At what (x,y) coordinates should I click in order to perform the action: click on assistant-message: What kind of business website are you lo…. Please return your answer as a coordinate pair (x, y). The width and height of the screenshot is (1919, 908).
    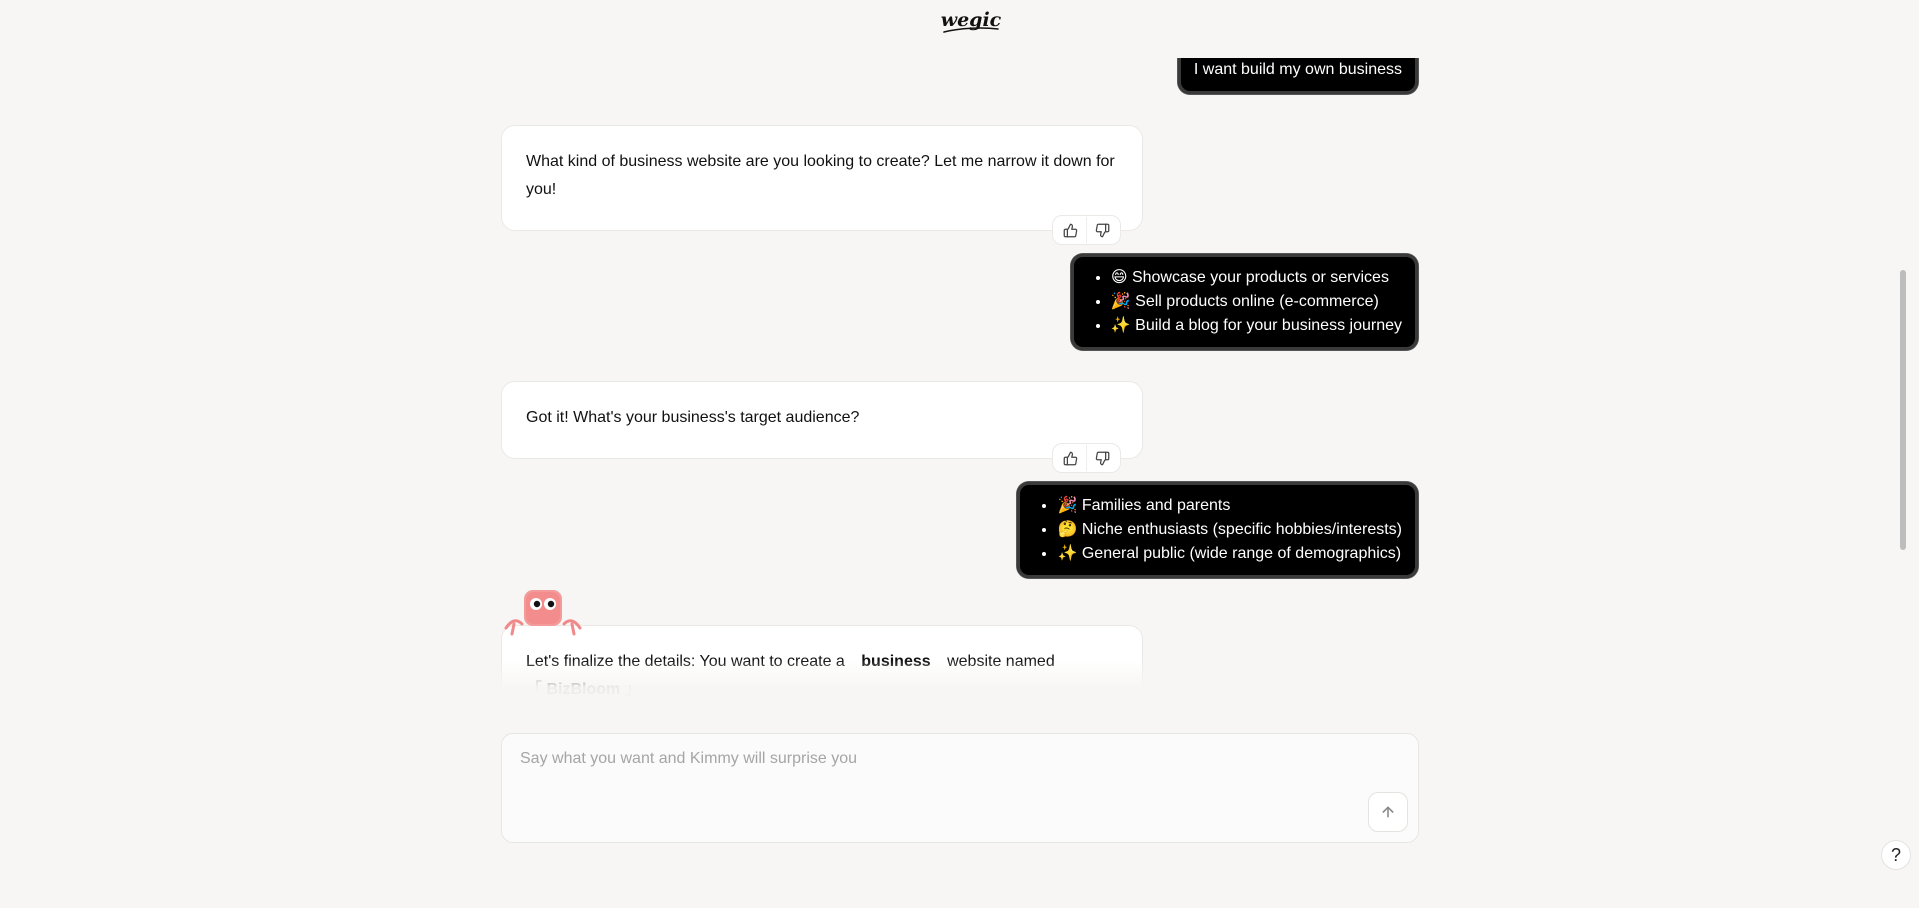
    Looking at the image, I should click on (822, 178).